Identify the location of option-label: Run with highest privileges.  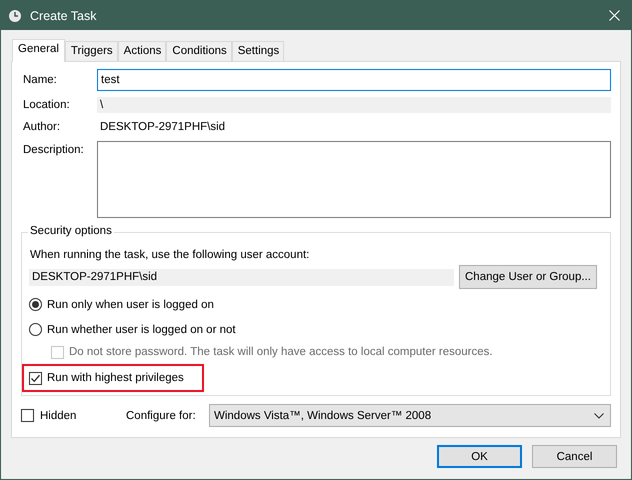
(115, 378).